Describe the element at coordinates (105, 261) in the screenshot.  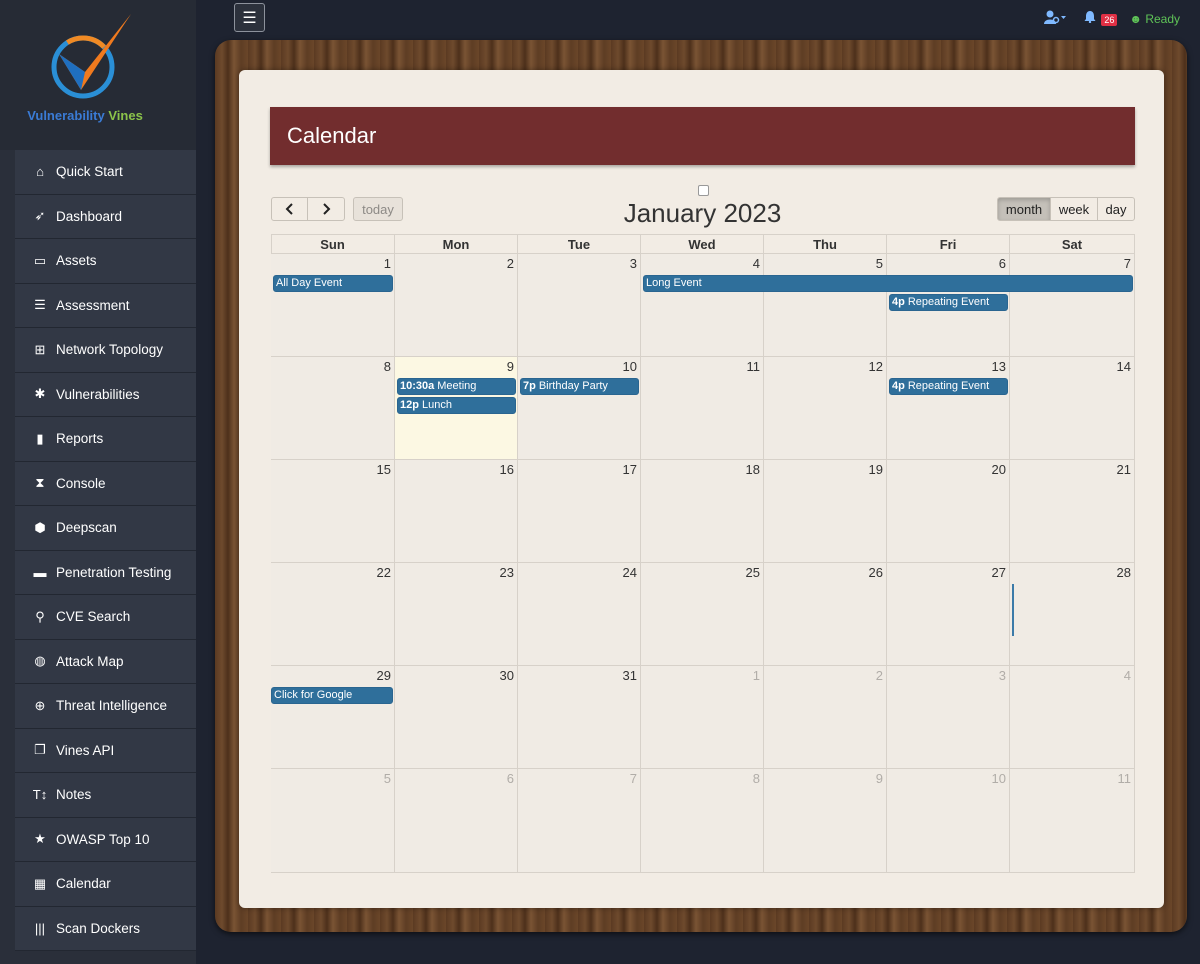
I see `sidebar-item-assets: ▭ Assets` at that location.